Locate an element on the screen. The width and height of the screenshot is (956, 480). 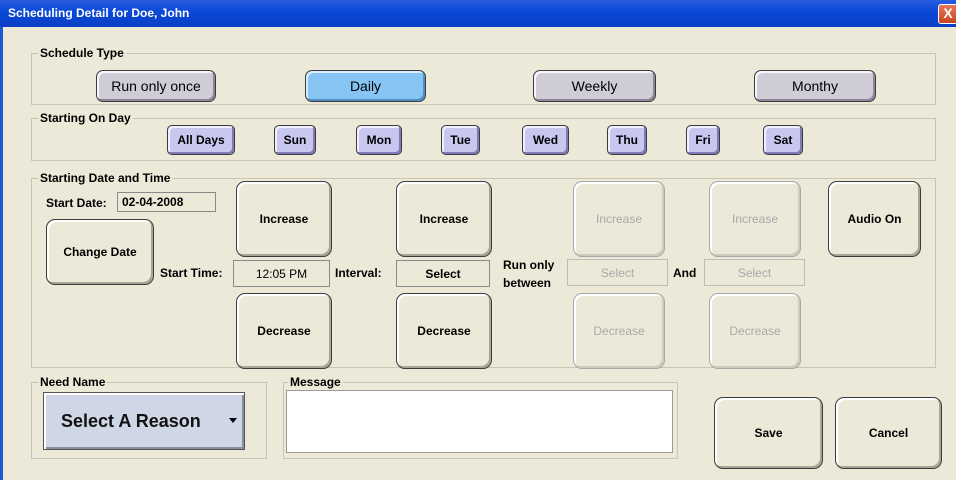
need-name-dropdown: Select A Reason is located at coordinates (144, 421).